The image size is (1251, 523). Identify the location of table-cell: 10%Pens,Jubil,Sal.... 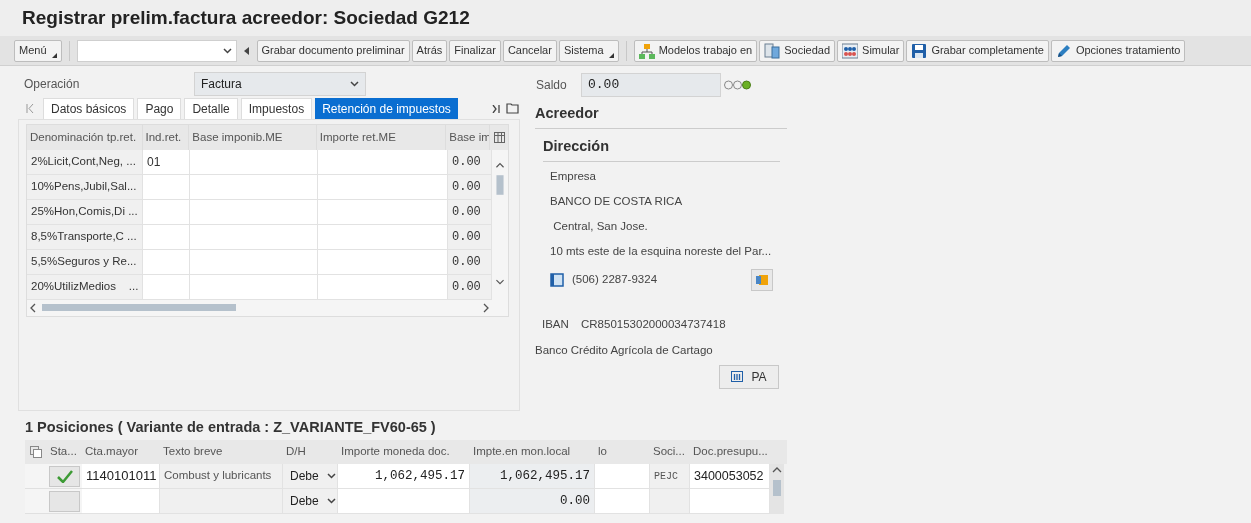
(85, 187).